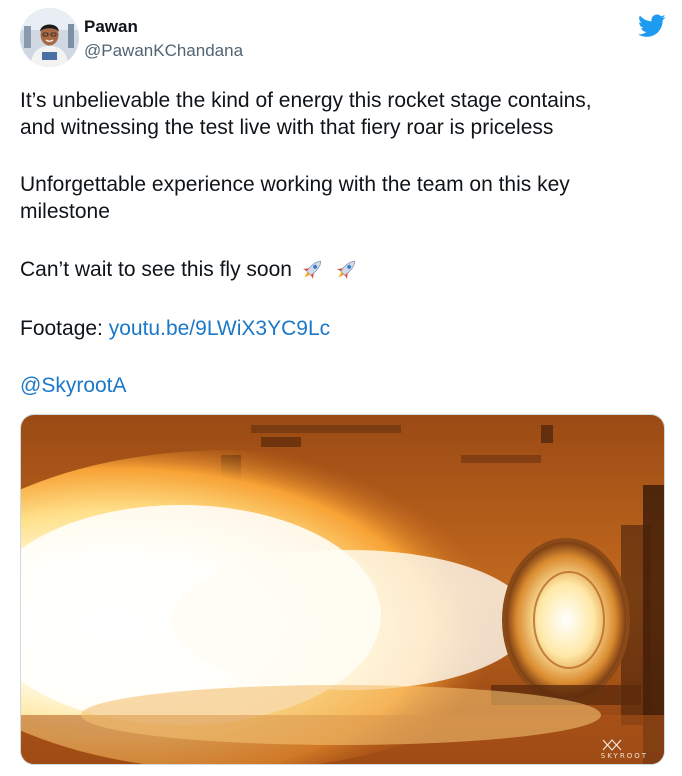 The height and width of the screenshot is (776, 682). What do you see at coordinates (111, 27) in the screenshot?
I see `author-name: Pawan` at bounding box center [111, 27].